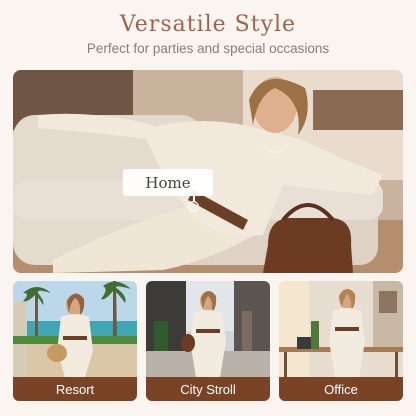 This screenshot has width=416, height=416. Describe the element at coordinates (168, 182) in the screenshot. I see `home-location-tag: Home` at that location.